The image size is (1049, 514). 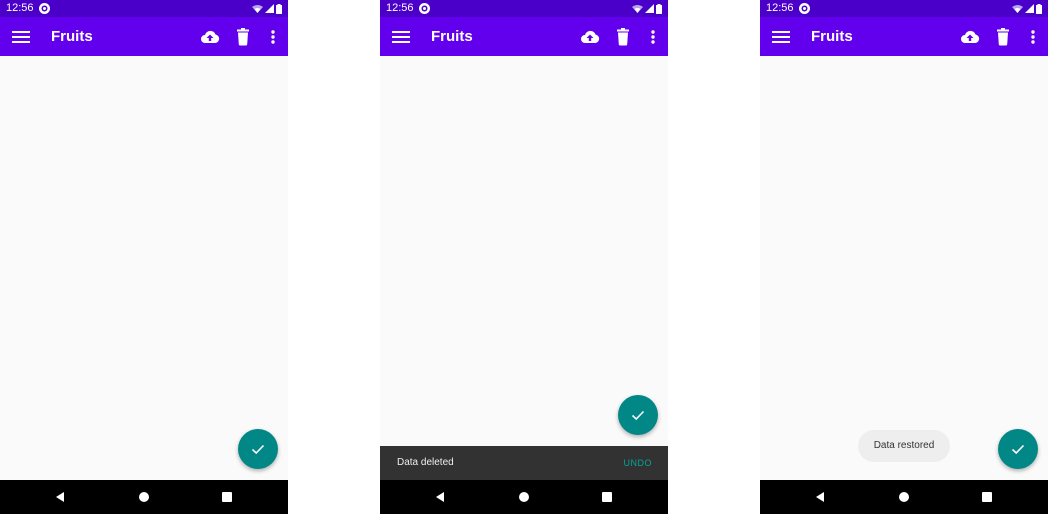 What do you see at coordinates (638, 463) in the screenshot?
I see `undo-button: UNDO` at bounding box center [638, 463].